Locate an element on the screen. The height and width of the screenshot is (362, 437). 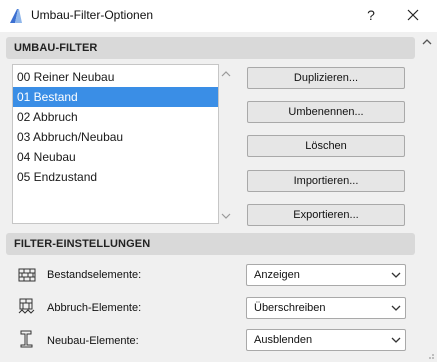
existing-elements-label: Bestandselemente: is located at coordinates (94, 275).